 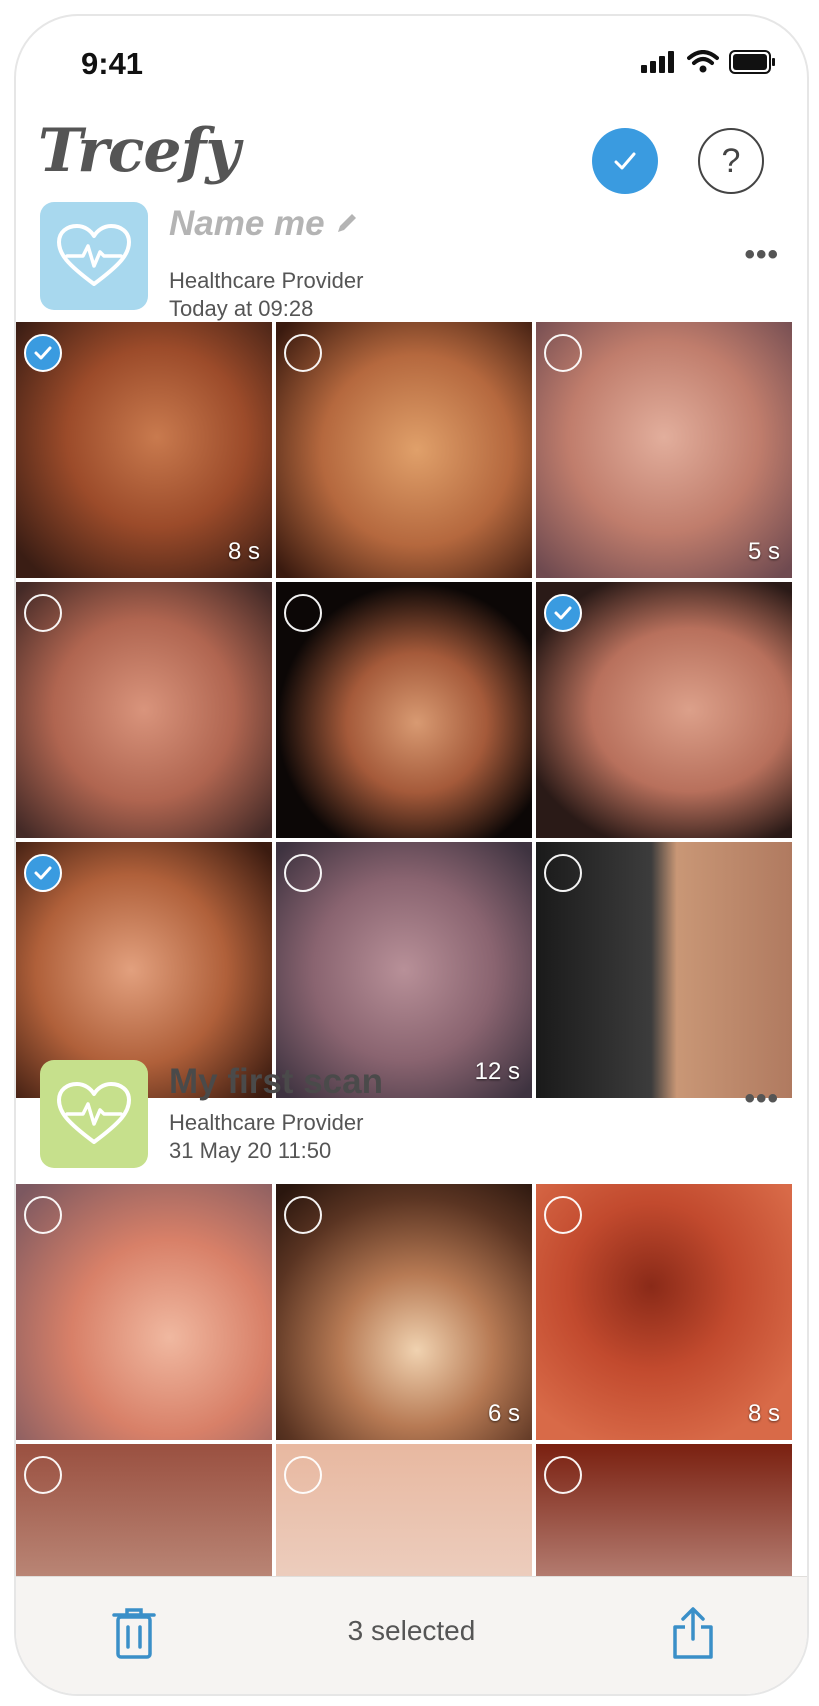 What do you see at coordinates (139, 151) in the screenshot?
I see `app-logo: Trcefy` at bounding box center [139, 151].